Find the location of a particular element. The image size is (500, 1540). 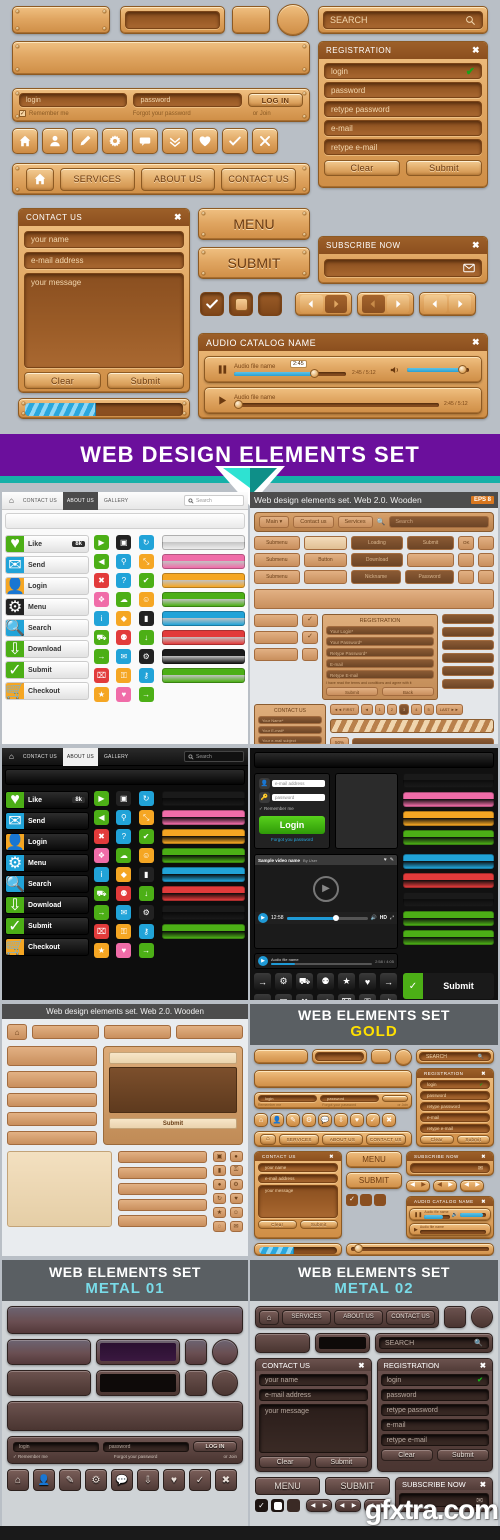

remember-label: ✓ Remember me is located at coordinates (30, 1457).